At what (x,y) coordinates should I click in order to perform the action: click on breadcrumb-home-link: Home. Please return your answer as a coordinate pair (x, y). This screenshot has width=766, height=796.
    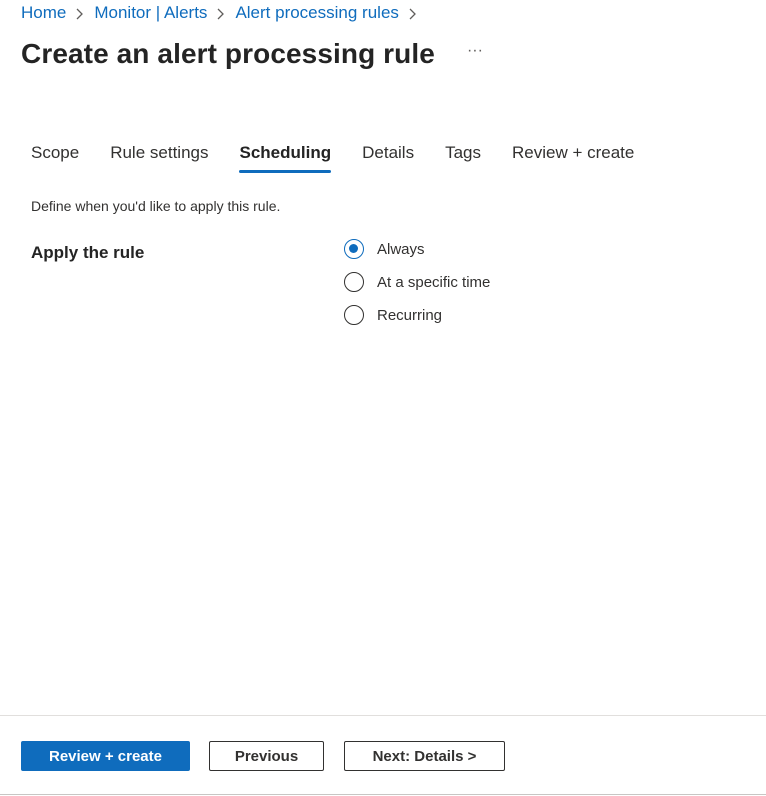
    Looking at the image, I should click on (43, 13).